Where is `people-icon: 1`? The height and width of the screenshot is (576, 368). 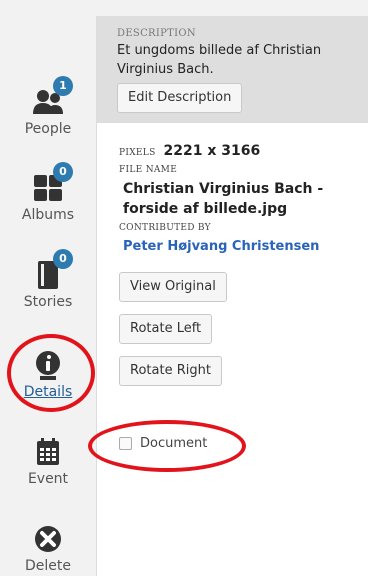
people-icon: 1 is located at coordinates (52, 97).